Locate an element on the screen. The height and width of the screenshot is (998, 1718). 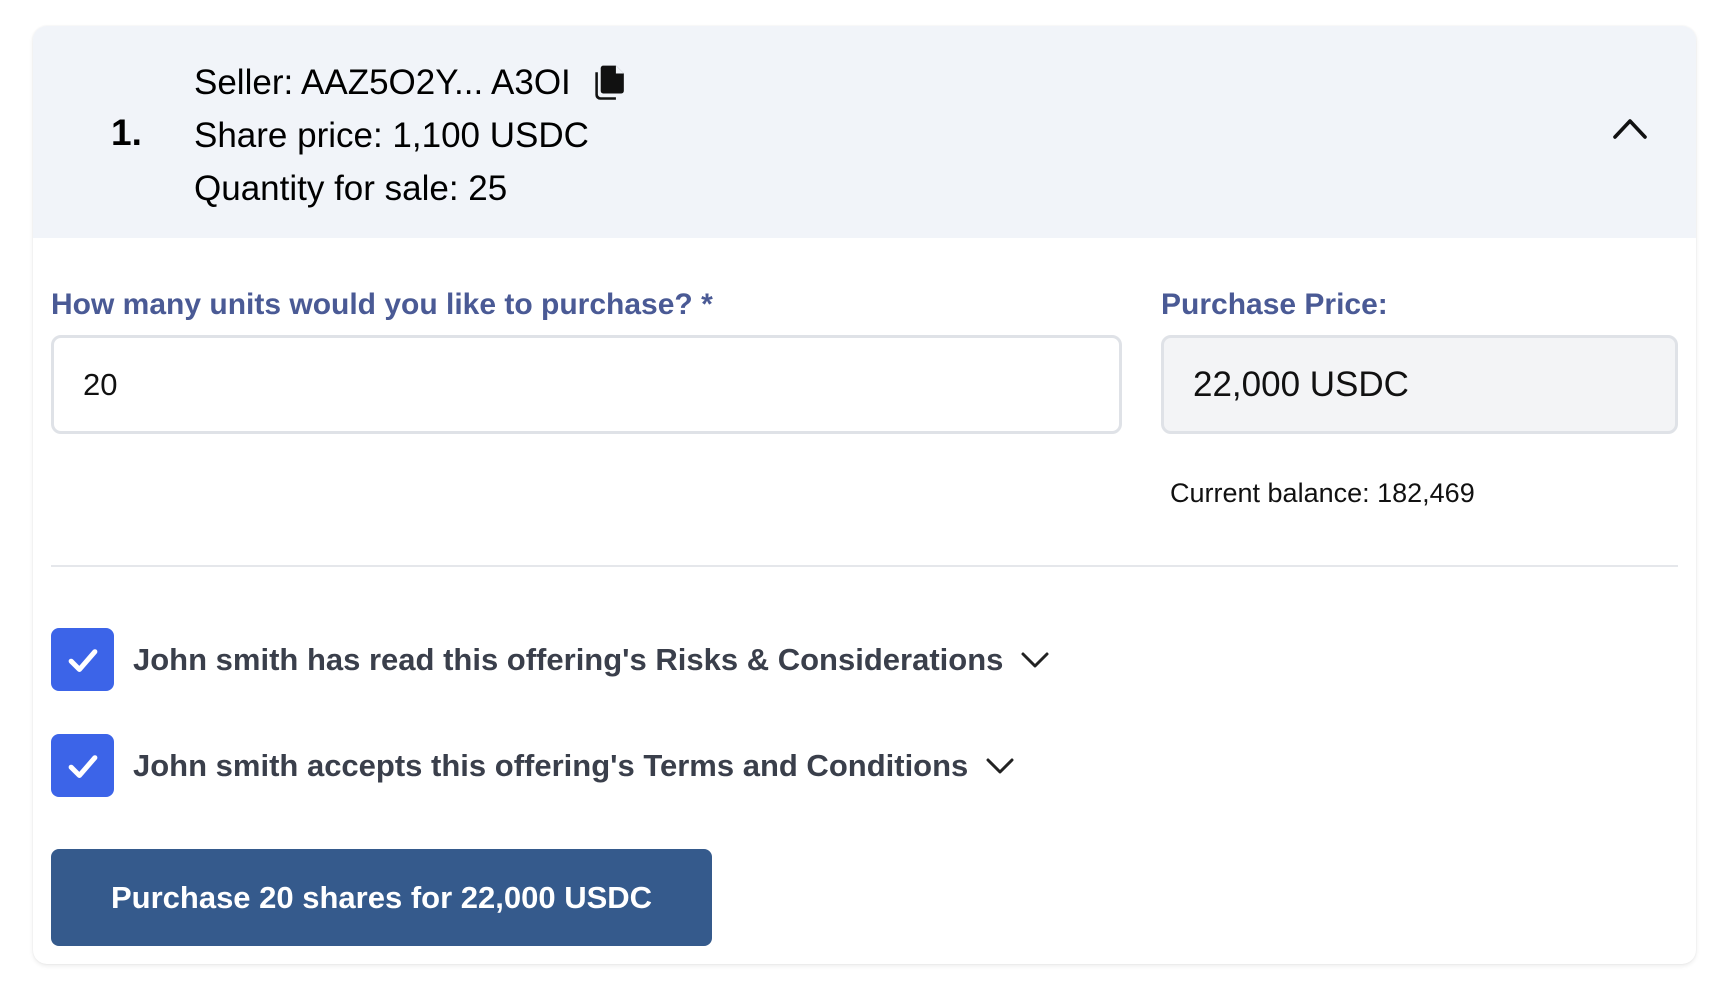
quantity-line: Quantity for sale: 25 is located at coordinates (351, 188).